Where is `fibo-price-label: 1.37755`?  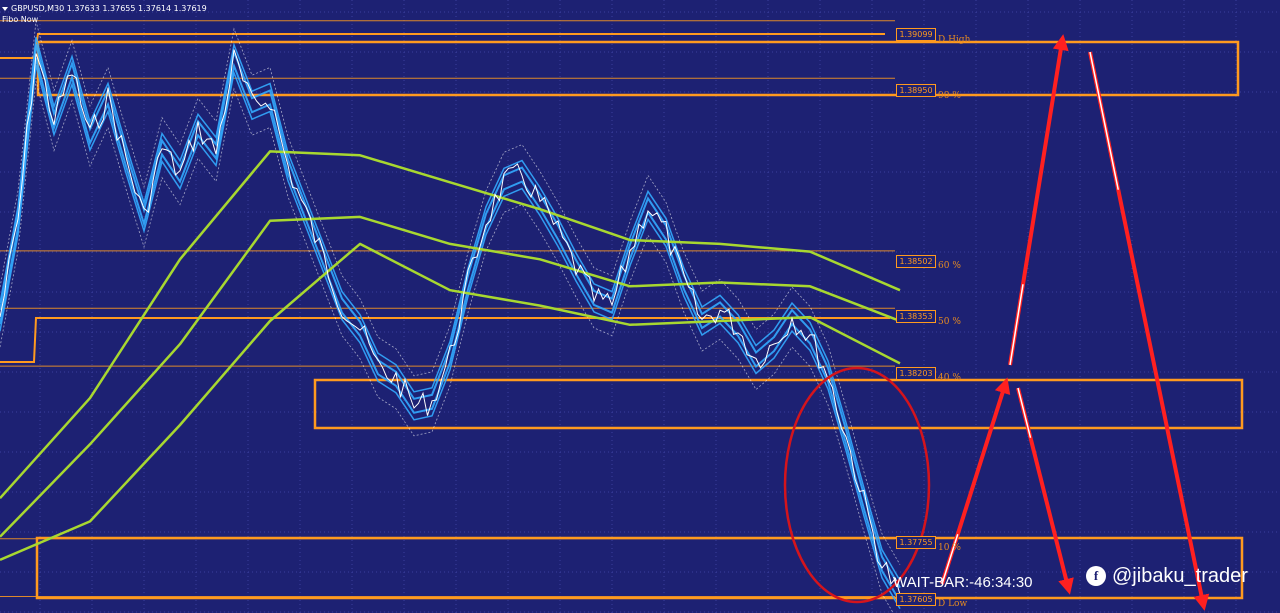
fibo-price-label: 1.37755 is located at coordinates (916, 542).